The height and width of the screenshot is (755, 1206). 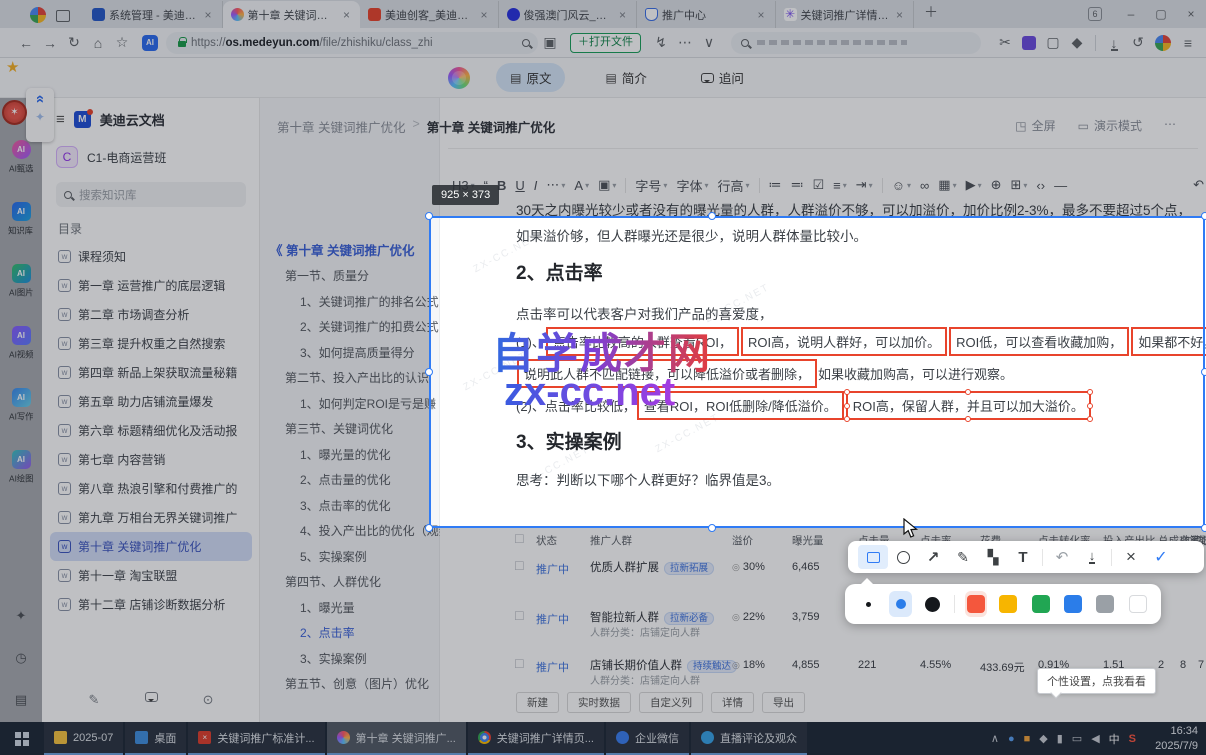 I want to click on confirm-icon: ✓, so click(x=1161, y=557).